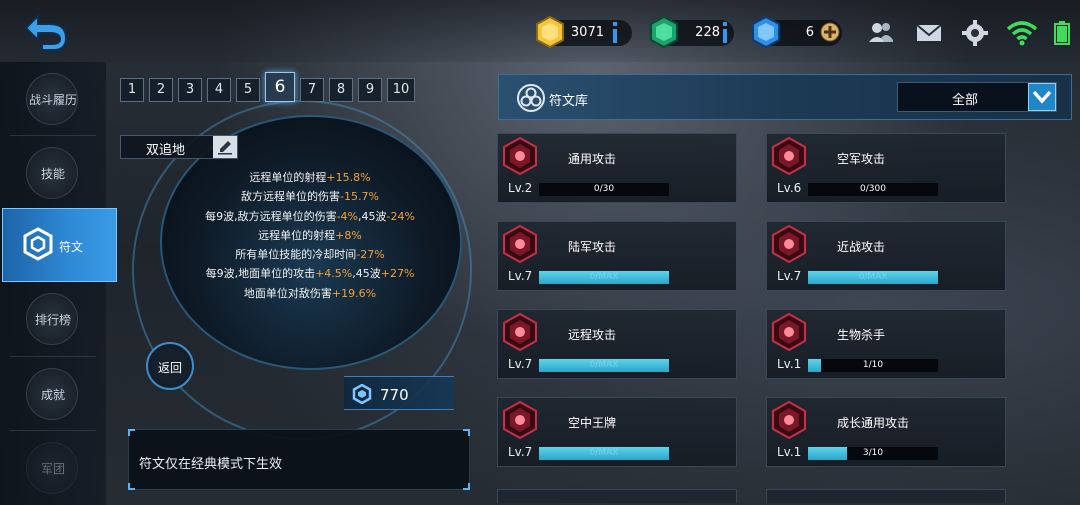  I want to click on sidebar-item-achievements: 成就, so click(53, 394).